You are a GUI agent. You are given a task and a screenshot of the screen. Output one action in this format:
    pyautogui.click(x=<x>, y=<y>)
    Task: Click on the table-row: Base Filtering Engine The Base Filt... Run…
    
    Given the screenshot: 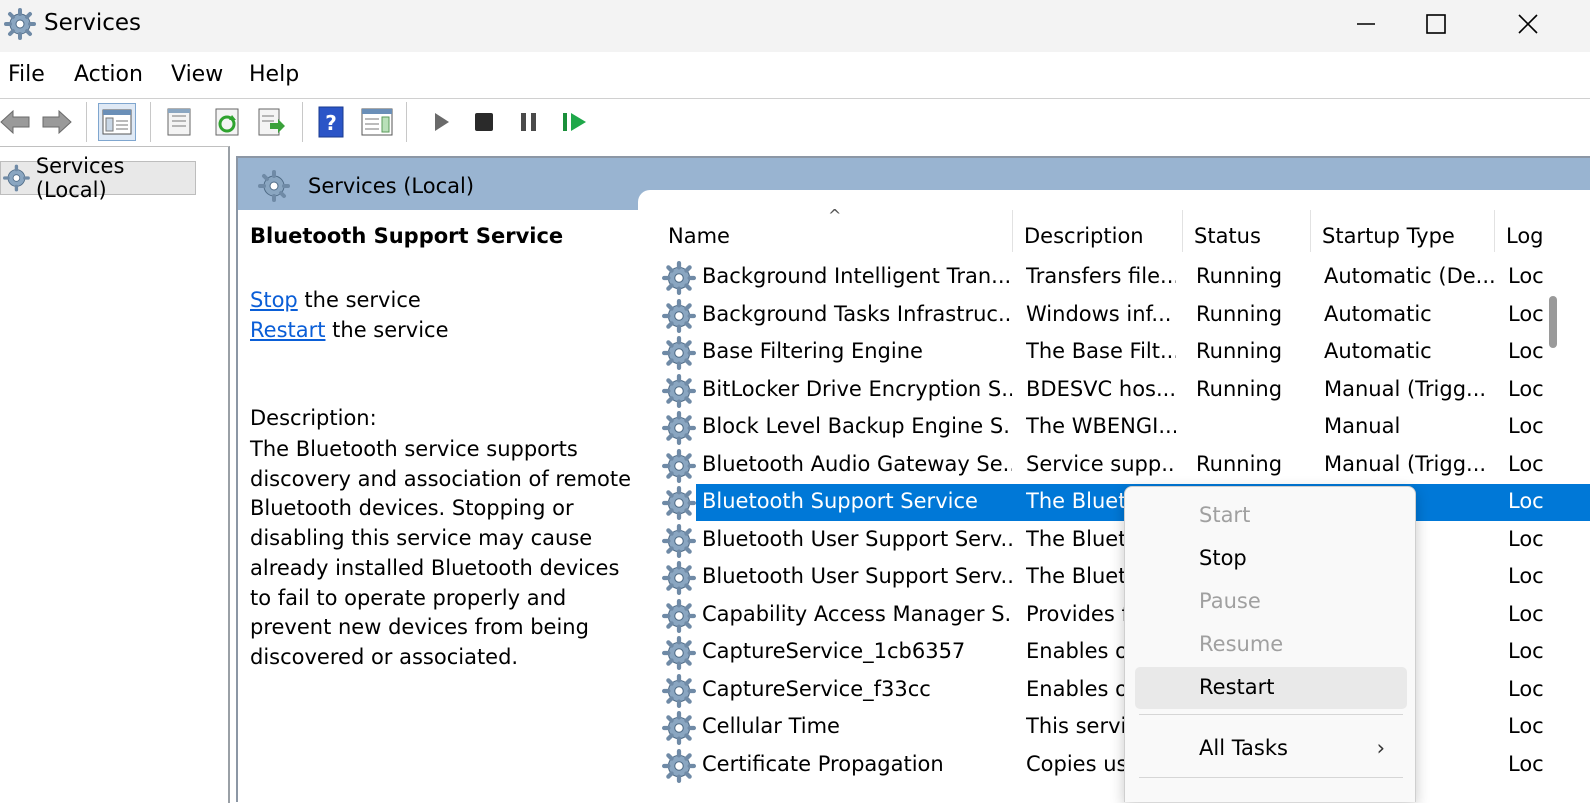 What is the action you would take?
    pyautogui.click(x=1126, y=352)
    